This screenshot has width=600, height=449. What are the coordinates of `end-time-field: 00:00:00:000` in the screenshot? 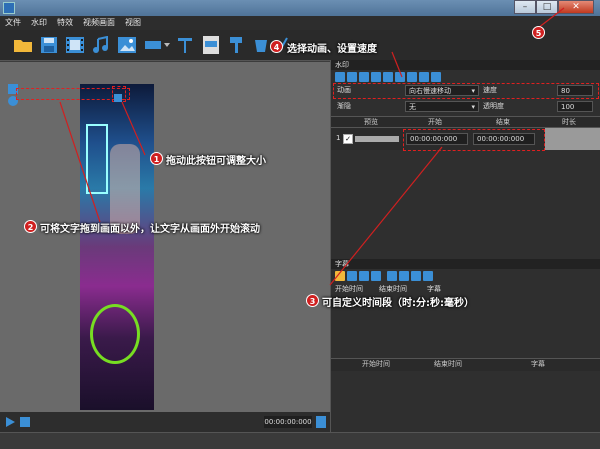 It's located at (504, 139).